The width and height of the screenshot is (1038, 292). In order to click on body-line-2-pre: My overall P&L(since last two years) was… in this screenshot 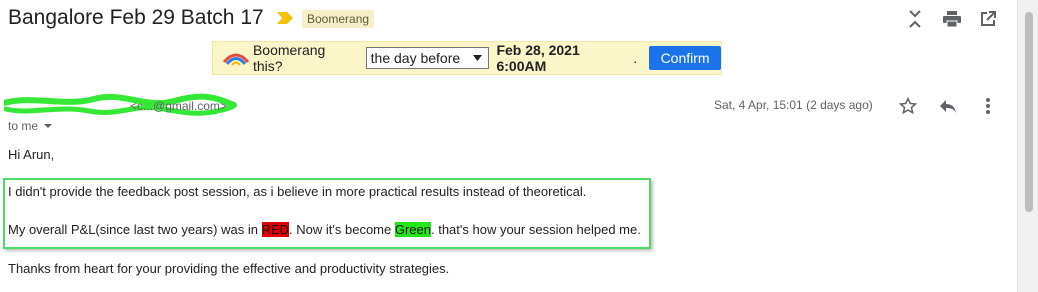, I will do `click(135, 229)`.